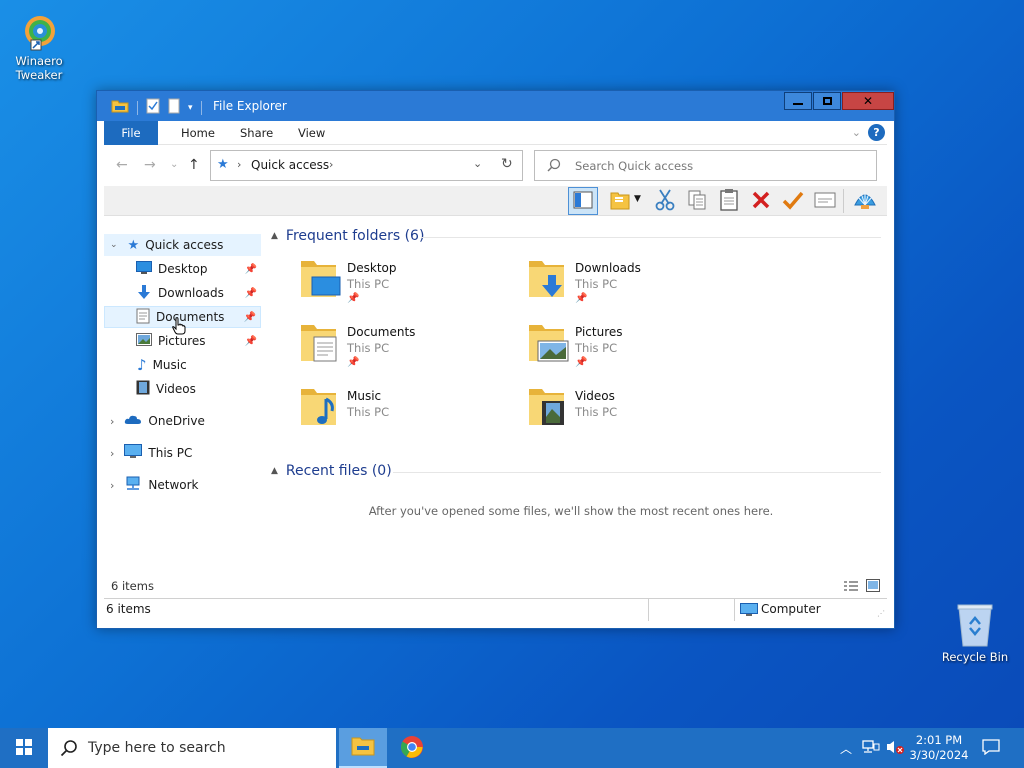 This screenshot has height=768, width=1024. What do you see at coordinates (412, 748) in the screenshot?
I see `taskbar-chrome` at bounding box center [412, 748].